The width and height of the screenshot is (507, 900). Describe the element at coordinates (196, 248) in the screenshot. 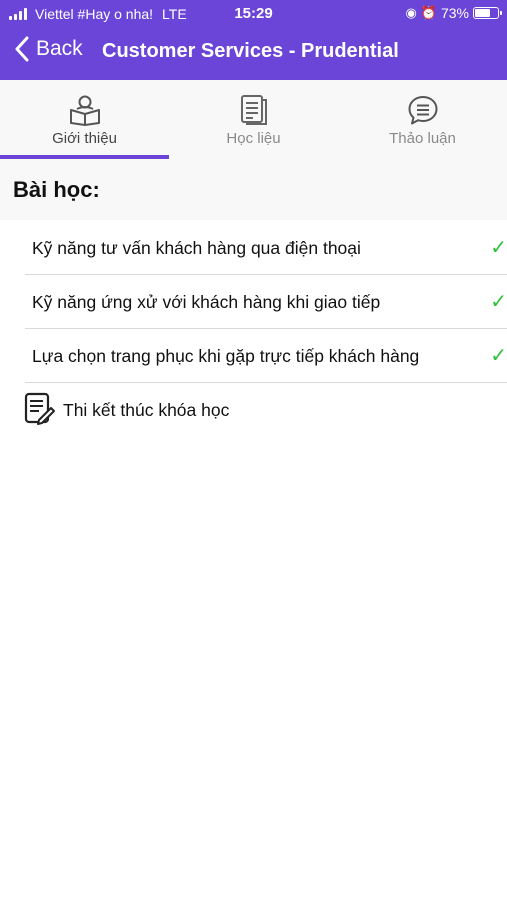

I see `lesson-label: Kỹ năng tư vấn khách hàng qua điện thoại` at that location.